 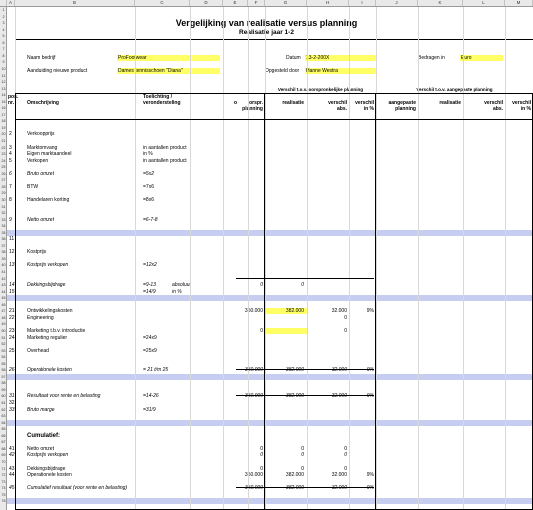 I want to click on column-header-i: I, so click(x=362, y=3).